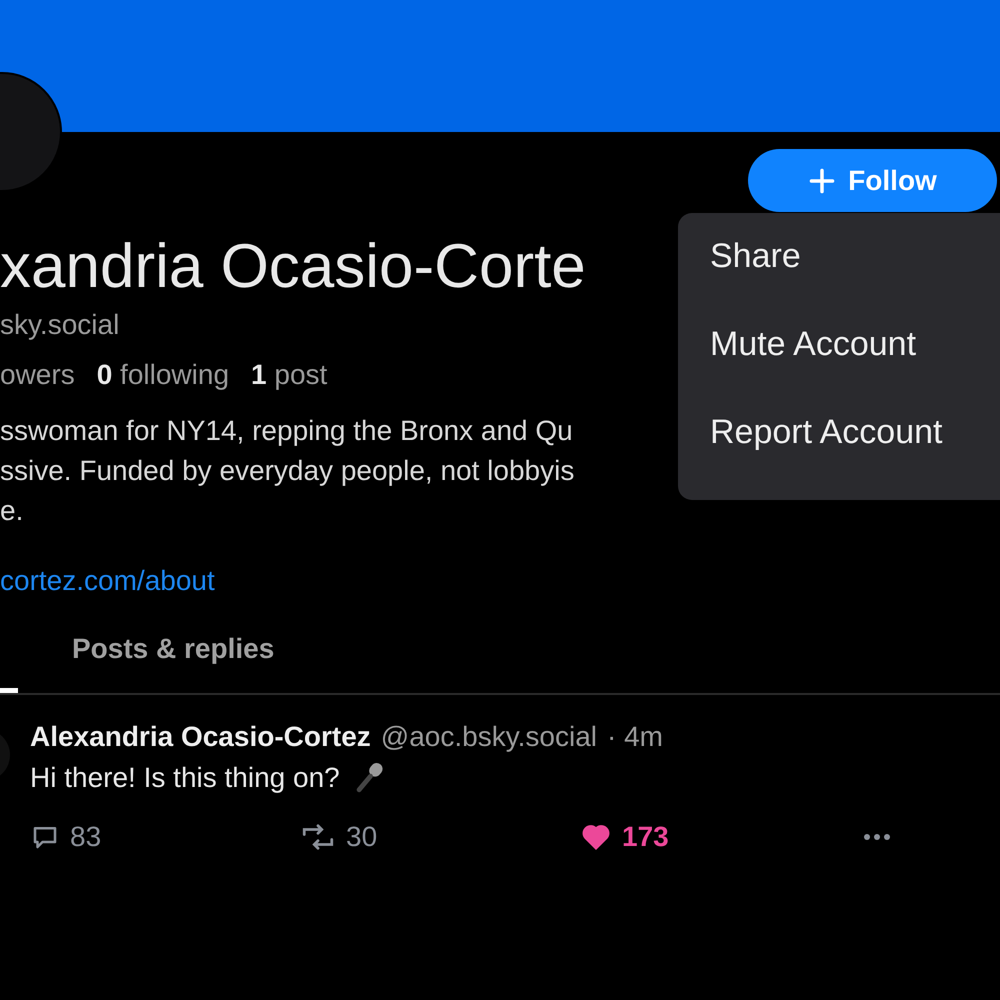 Image resolution: width=1000 pixels, height=1000 pixels. What do you see at coordinates (755, 256) in the screenshot?
I see `menu-item: Share` at bounding box center [755, 256].